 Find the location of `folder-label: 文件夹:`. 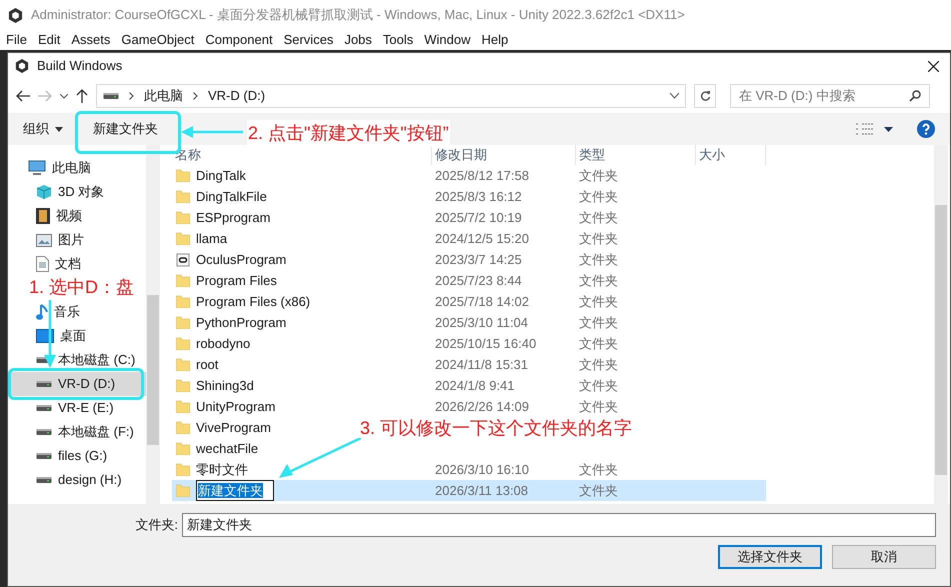

folder-label: 文件夹: is located at coordinates (156, 525).